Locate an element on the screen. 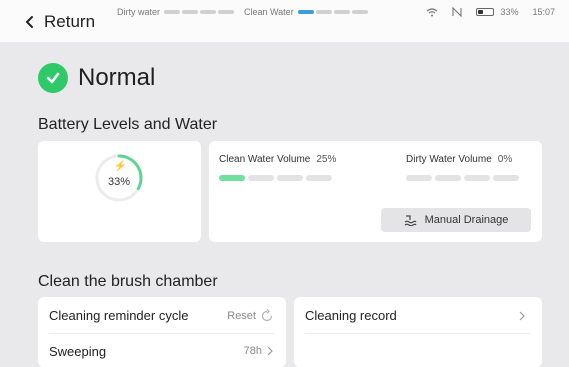  cleaning-record-label: Cleaning record is located at coordinates (351, 315).